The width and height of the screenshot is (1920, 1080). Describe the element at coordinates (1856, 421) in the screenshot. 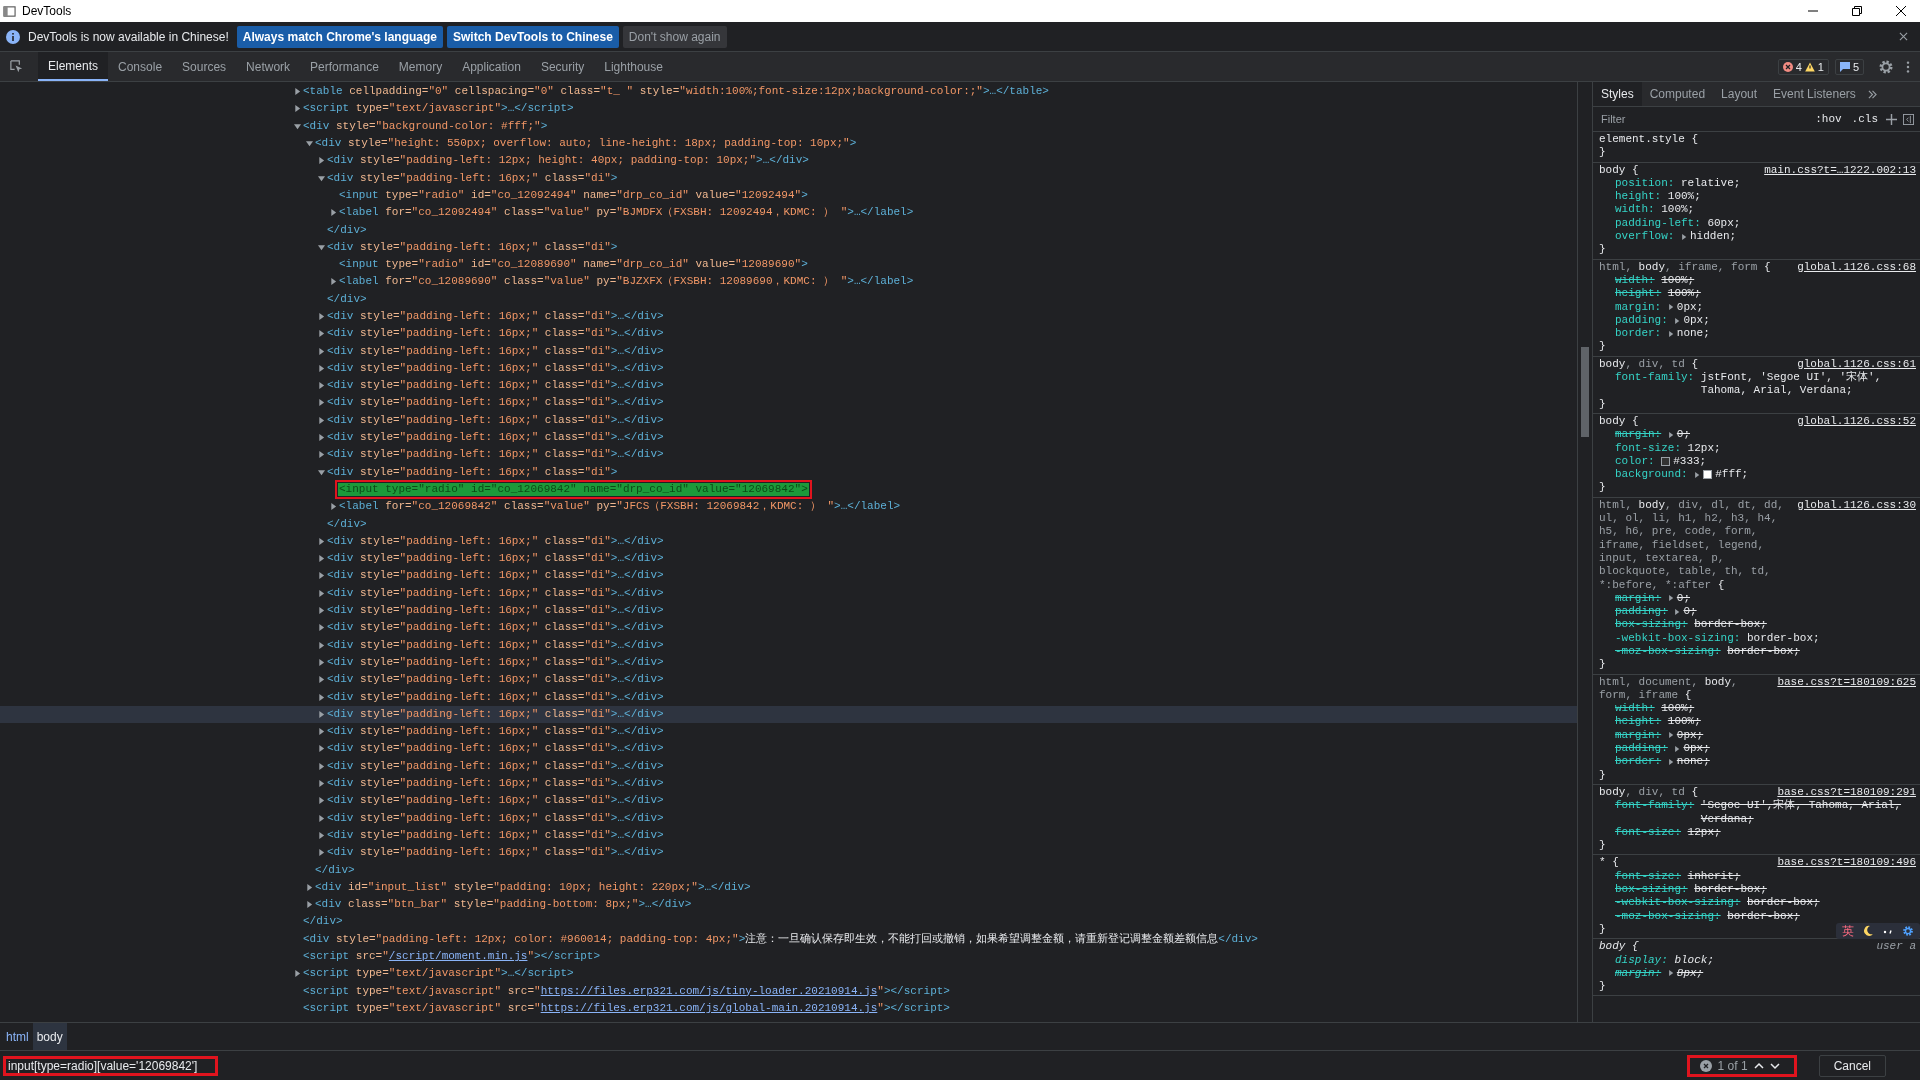

I see `stylesheet-link: global.1126.css:52` at that location.